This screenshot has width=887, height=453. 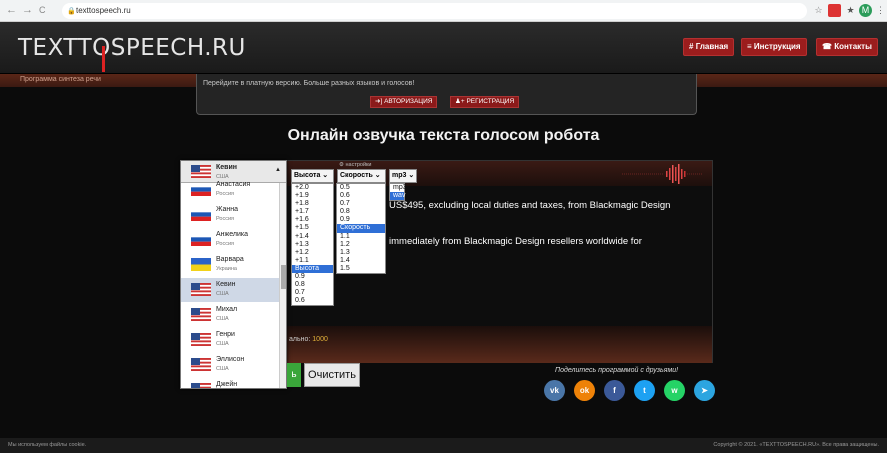 I want to click on lock-icon: 🔒, so click(x=71, y=11).